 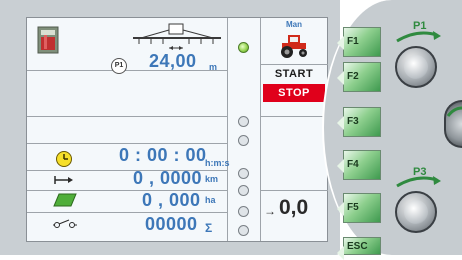 I want to click on f4-button: F4, so click(x=359, y=165).